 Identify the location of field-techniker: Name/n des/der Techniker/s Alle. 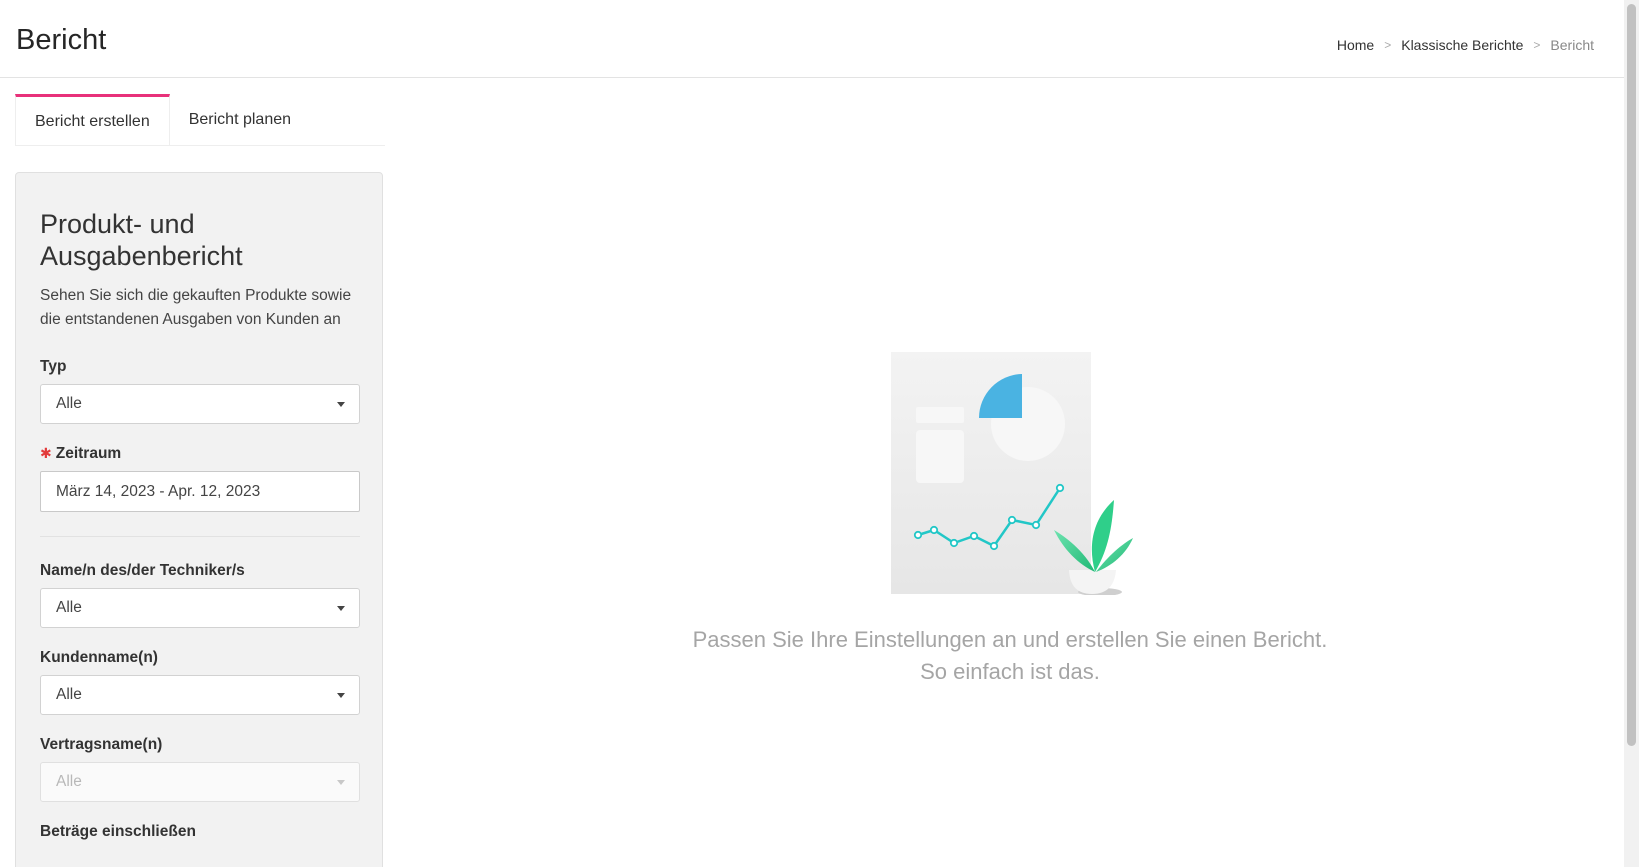
(200, 595).